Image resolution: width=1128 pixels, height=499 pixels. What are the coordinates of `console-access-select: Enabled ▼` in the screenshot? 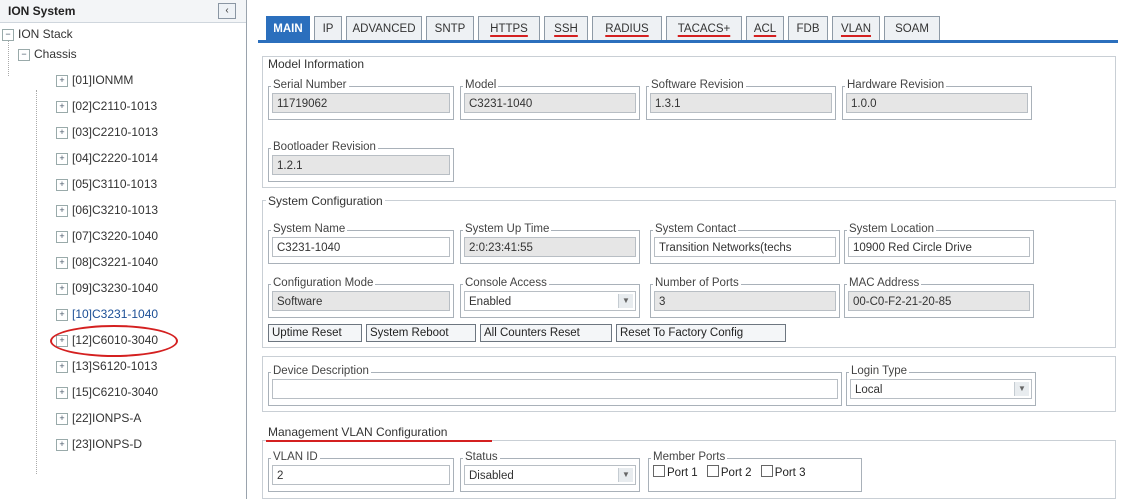 It's located at (550, 301).